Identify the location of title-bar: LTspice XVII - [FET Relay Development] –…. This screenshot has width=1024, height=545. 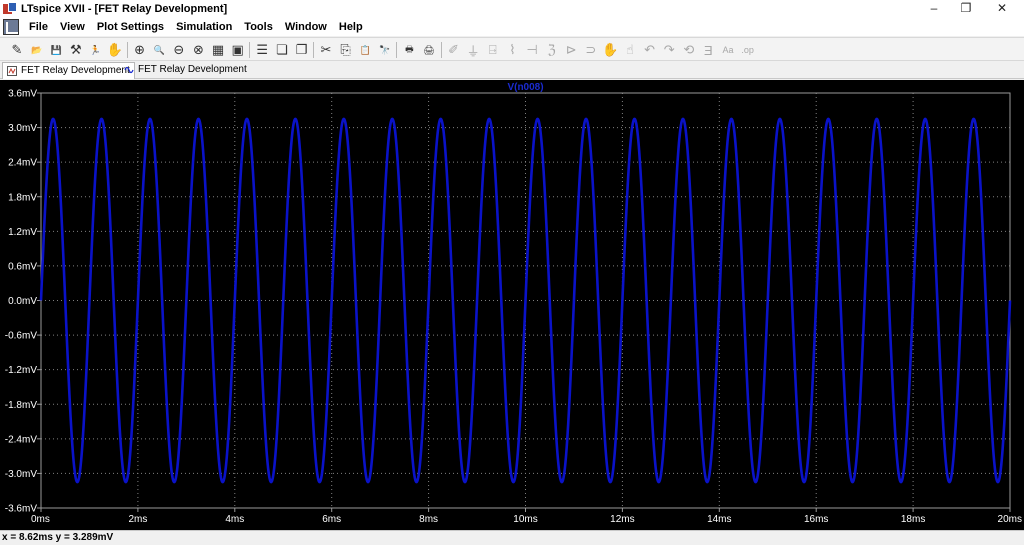
(512, 9).